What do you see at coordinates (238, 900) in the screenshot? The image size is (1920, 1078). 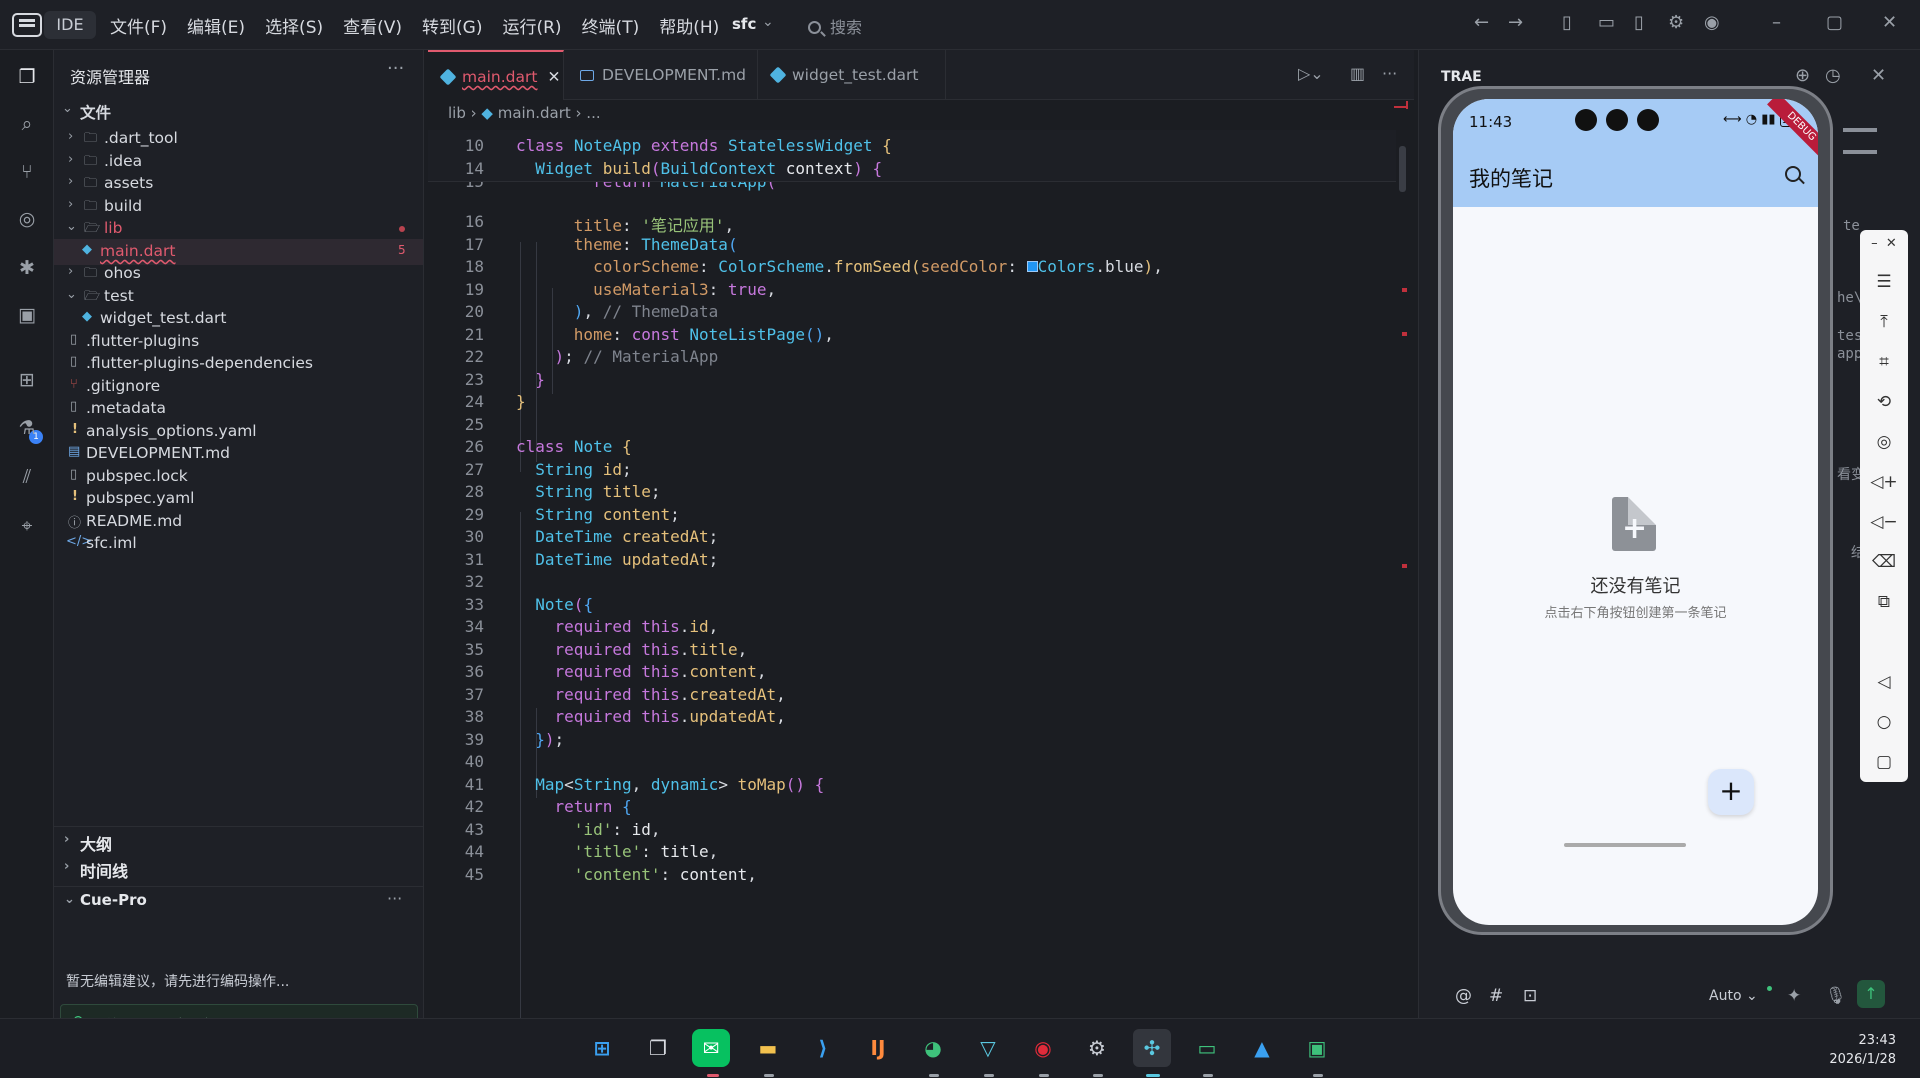 I see `section-cue-pro: ⌄ Cue-Pro ···` at bounding box center [238, 900].